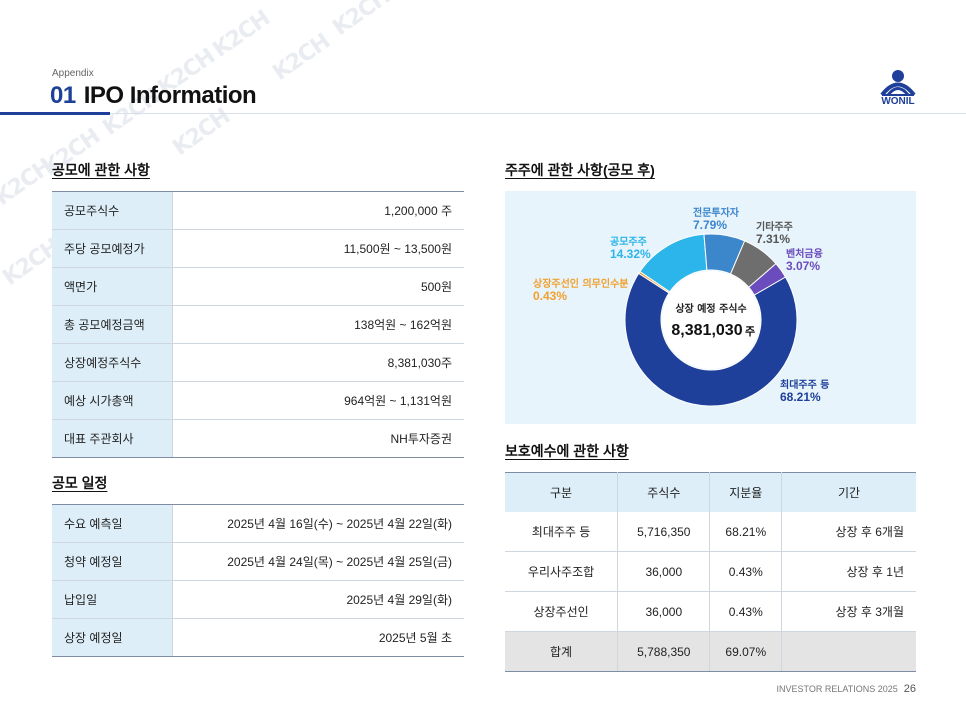 The image size is (966, 725). Describe the element at coordinates (746, 532) in the screenshot. I see `lockup-cell: 68.21%` at that location.